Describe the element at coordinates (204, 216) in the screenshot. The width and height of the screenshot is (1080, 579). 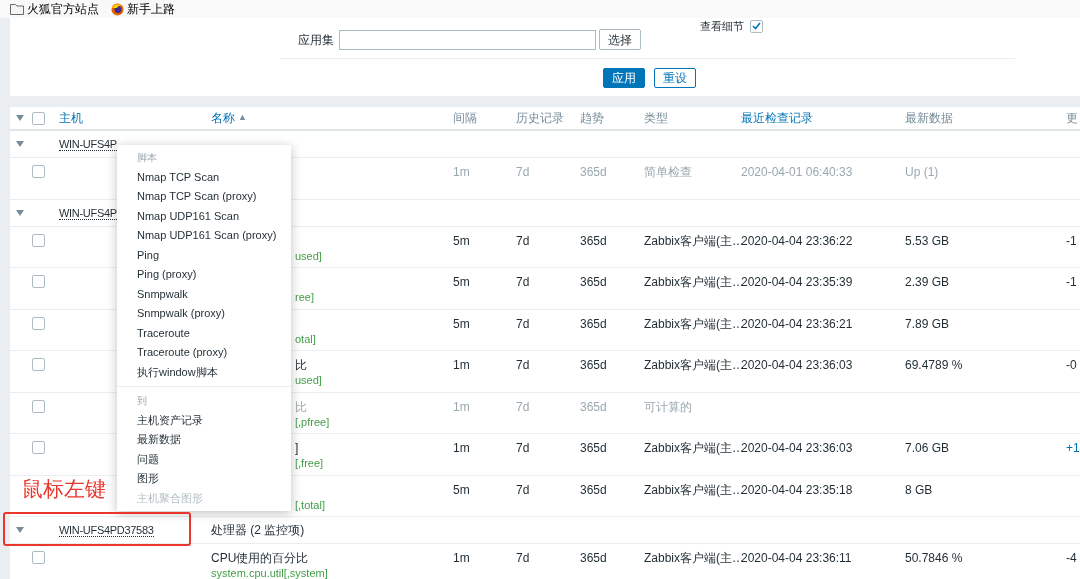
I see `menu-item: Nmap UDP161 Scan` at that location.